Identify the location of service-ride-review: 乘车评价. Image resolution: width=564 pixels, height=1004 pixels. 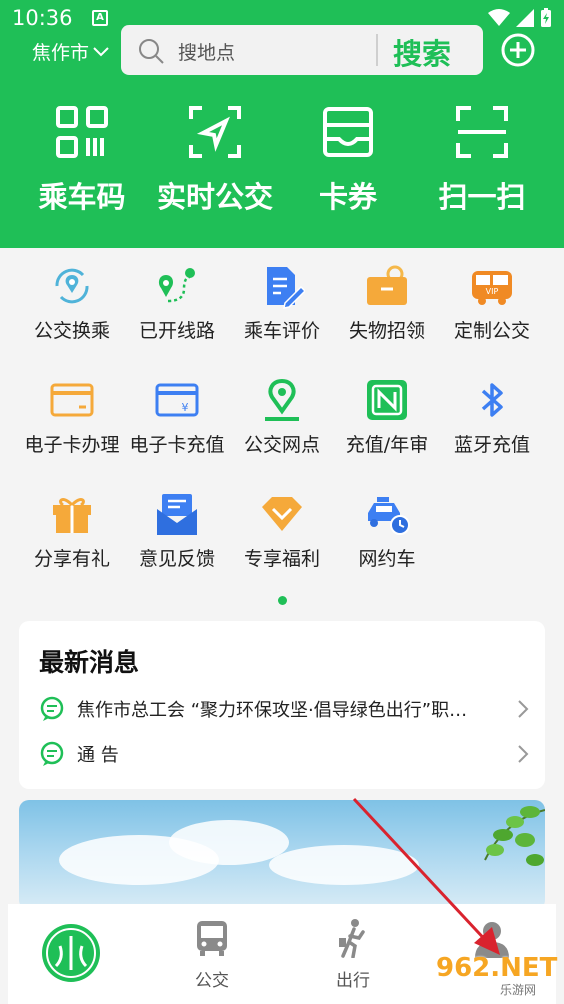
(282, 300).